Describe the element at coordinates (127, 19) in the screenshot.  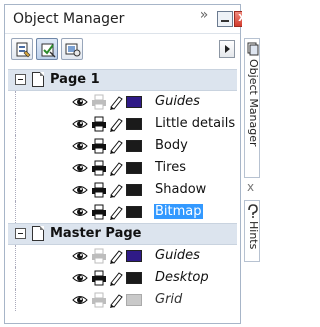
I see `title-bar: Object Manager » X` at that location.